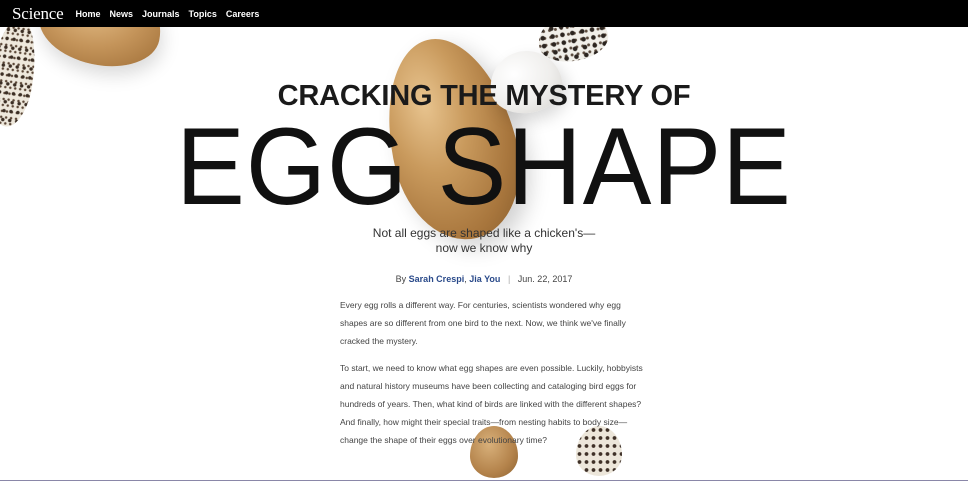  I want to click on author-link-you: Jia You, so click(484, 279).